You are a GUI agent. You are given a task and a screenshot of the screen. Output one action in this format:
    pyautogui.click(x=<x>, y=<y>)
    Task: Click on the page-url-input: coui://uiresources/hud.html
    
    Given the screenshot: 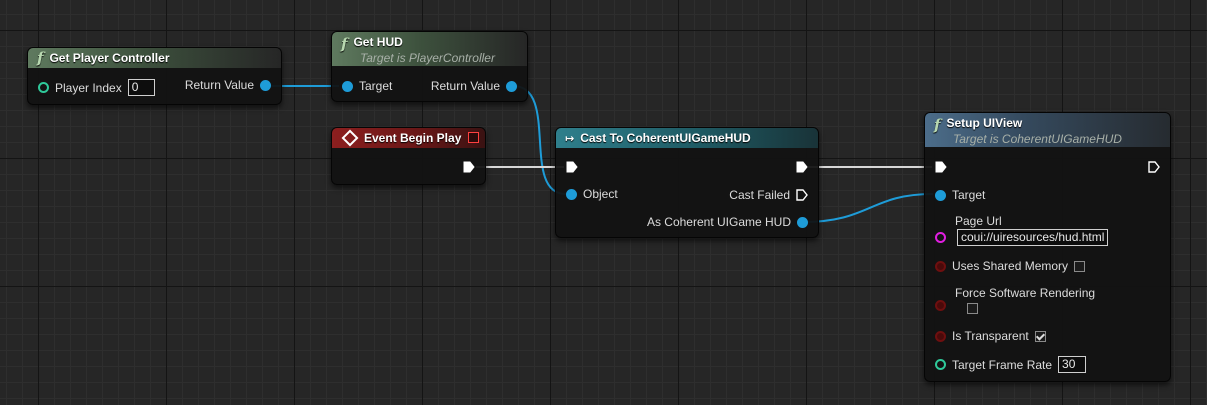 What is the action you would take?
    pyautogui.click(x=1033, y=237)
    